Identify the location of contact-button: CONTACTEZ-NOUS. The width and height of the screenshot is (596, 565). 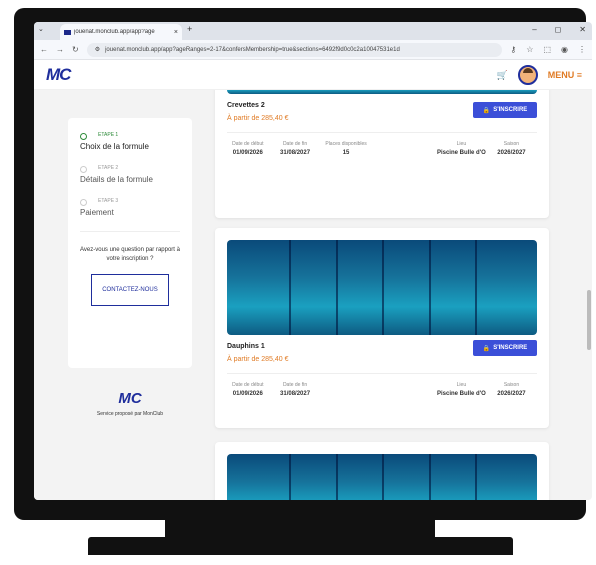
(130, 290).